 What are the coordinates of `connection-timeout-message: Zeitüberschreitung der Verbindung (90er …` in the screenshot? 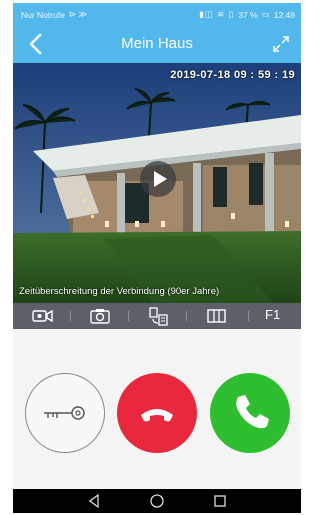 It's located at (119, 291).